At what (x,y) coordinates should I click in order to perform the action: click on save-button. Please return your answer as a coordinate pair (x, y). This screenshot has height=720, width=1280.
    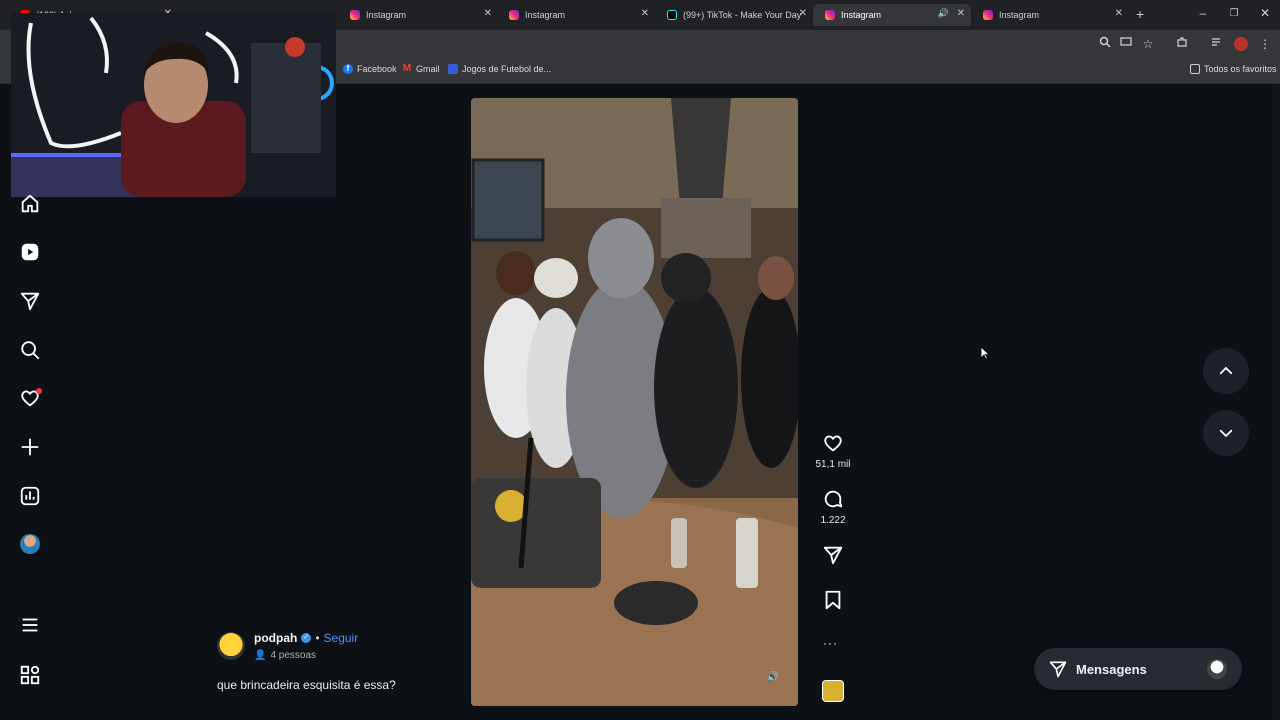
    Looking at the image, I should click on (833, 602).